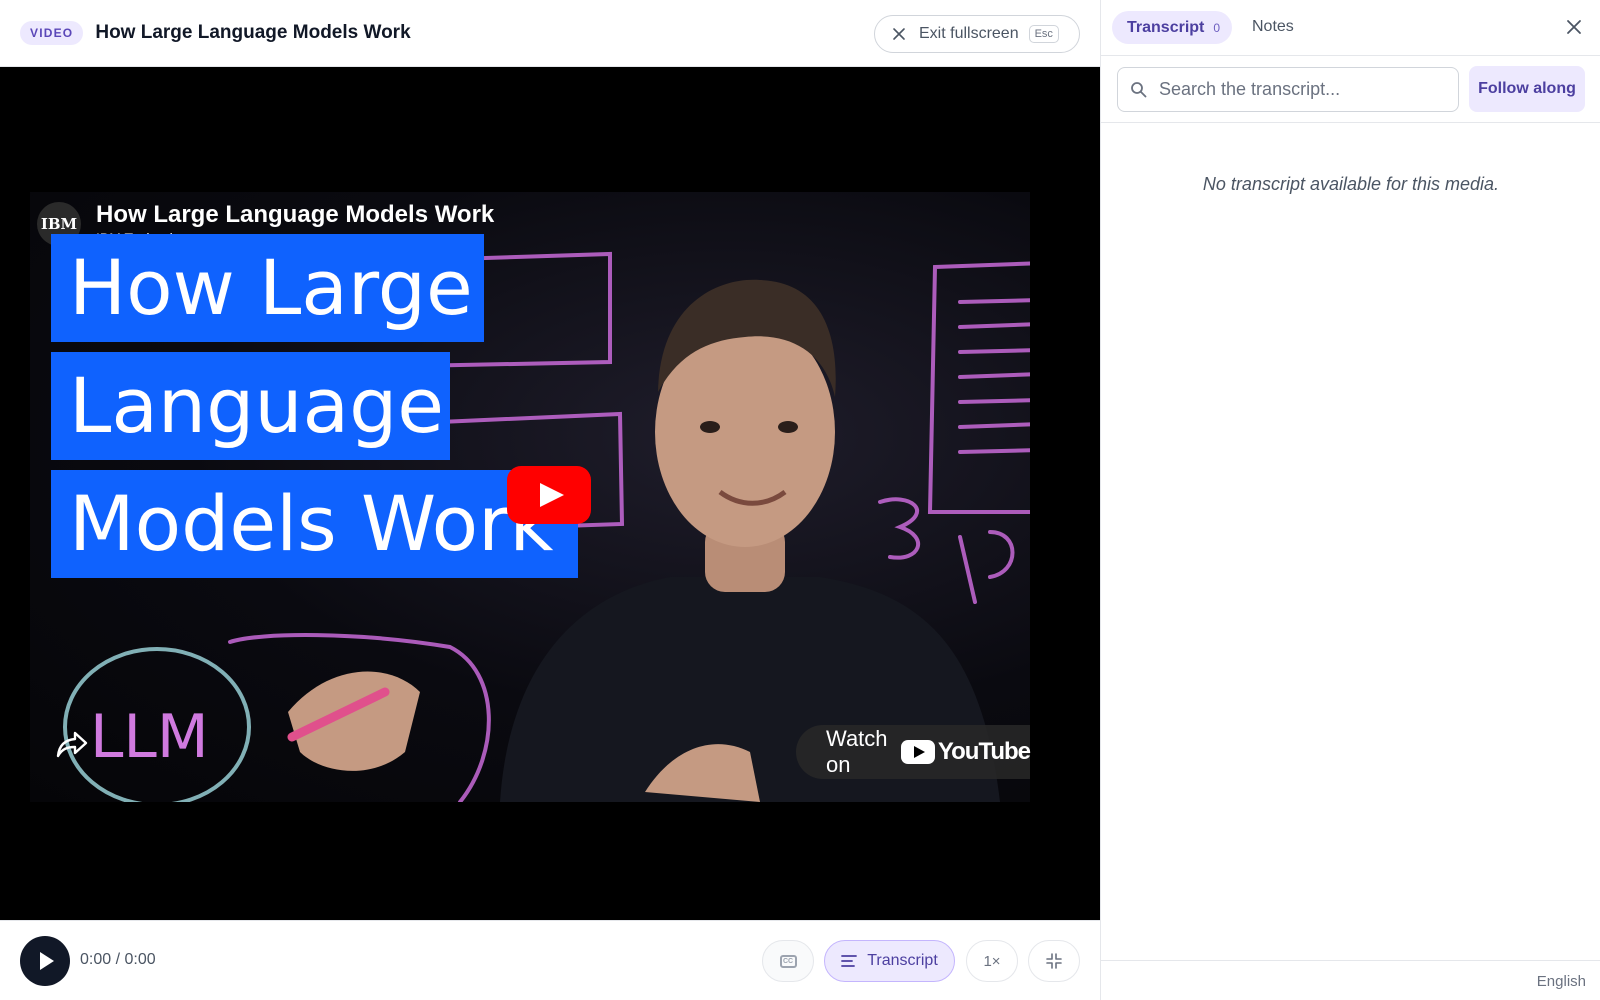 The height and width of the screenshot is (1000, 1600). I want to click on youtube-wordmark: YouTube, so click(984, 751).